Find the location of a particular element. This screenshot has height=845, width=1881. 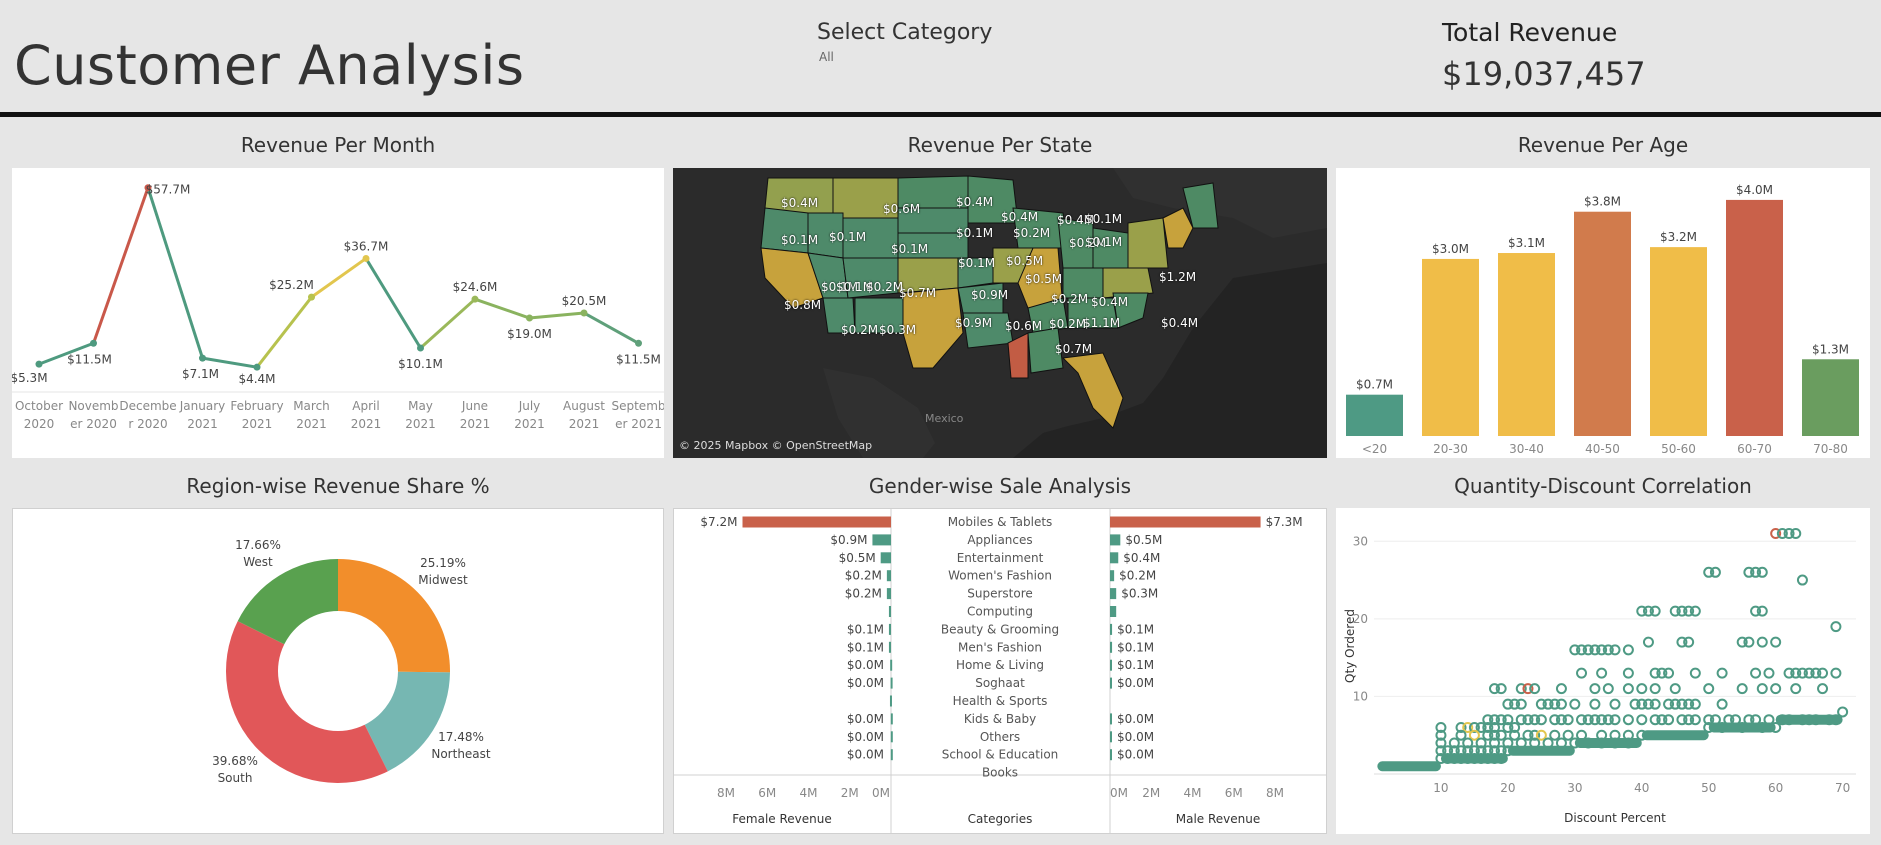

x-tick-label: 6M is located at coordinates (767, 793).